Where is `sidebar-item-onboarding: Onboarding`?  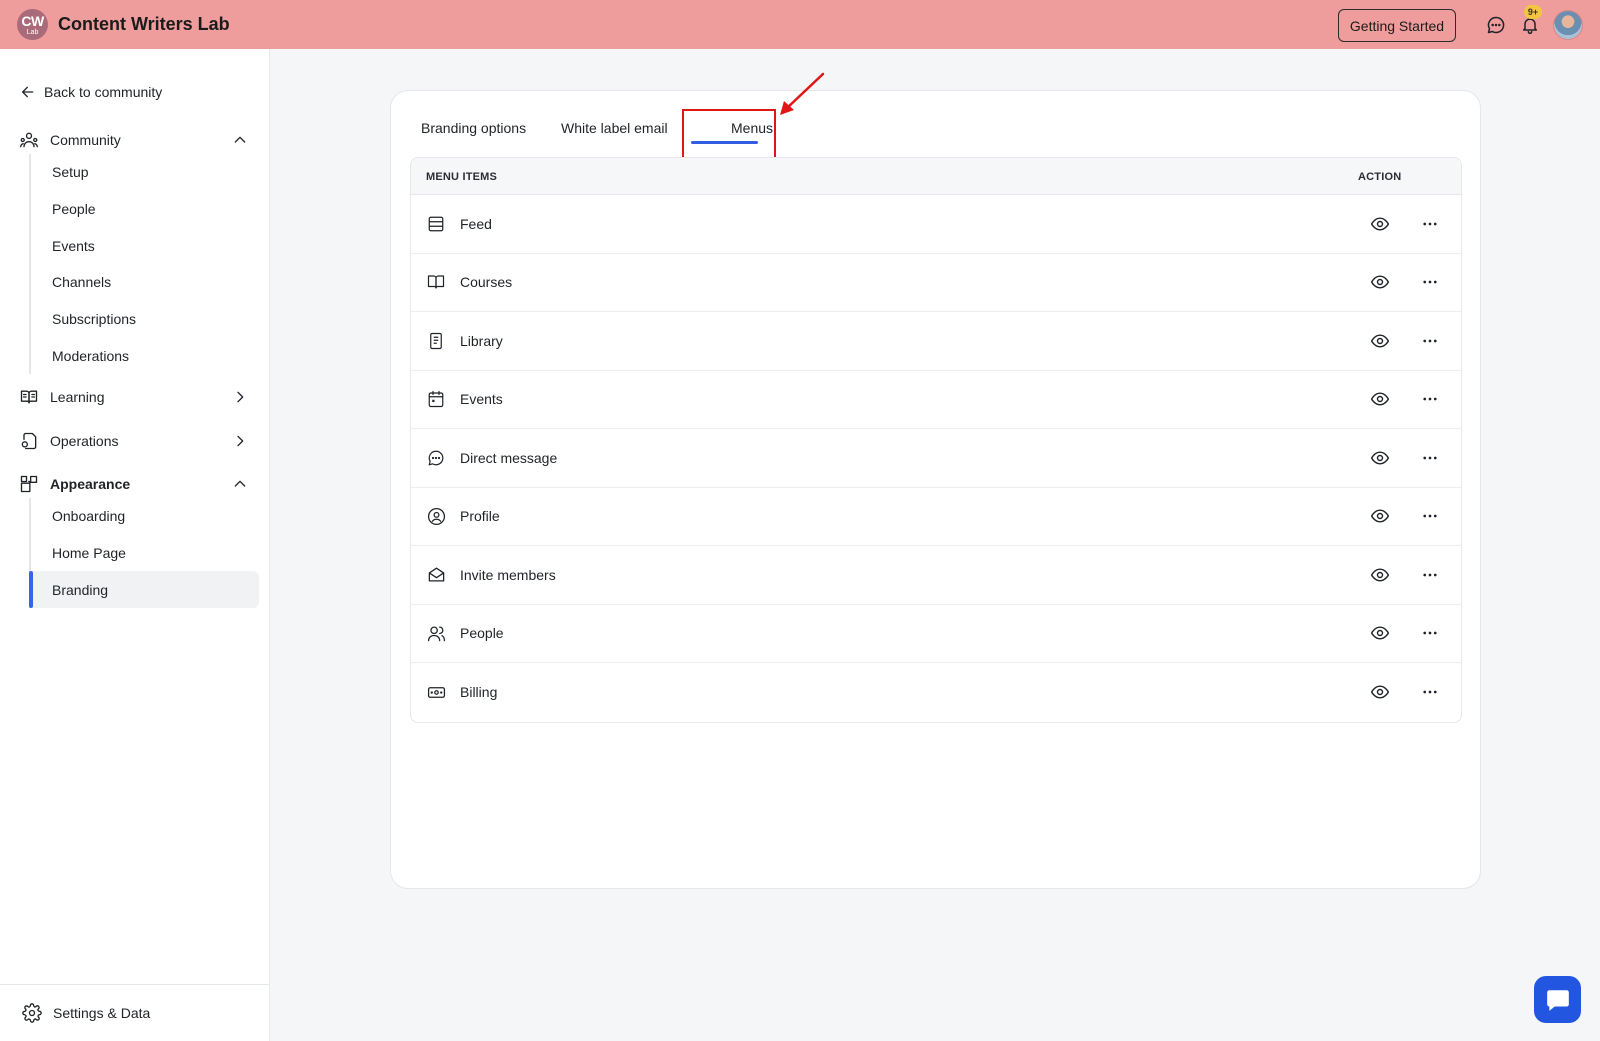 sidebar-item-onboarding: Onboarding is located at coordinates (145, 516).